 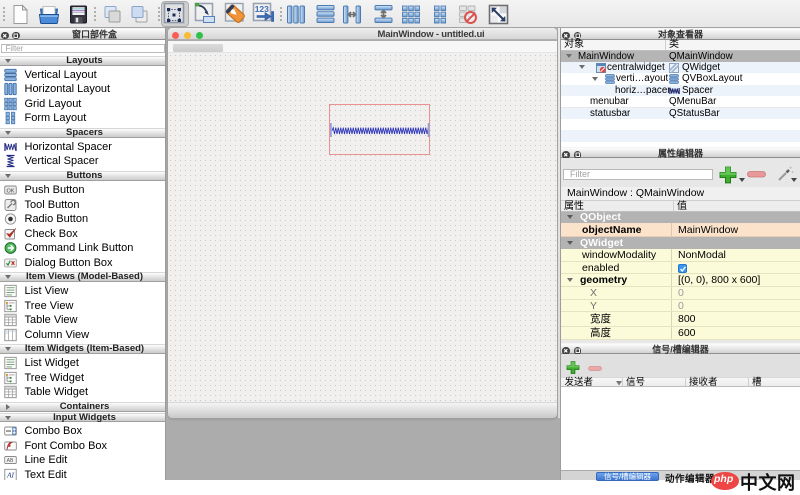 I want to click on svg-text: AI, so click(x=10, y=474).